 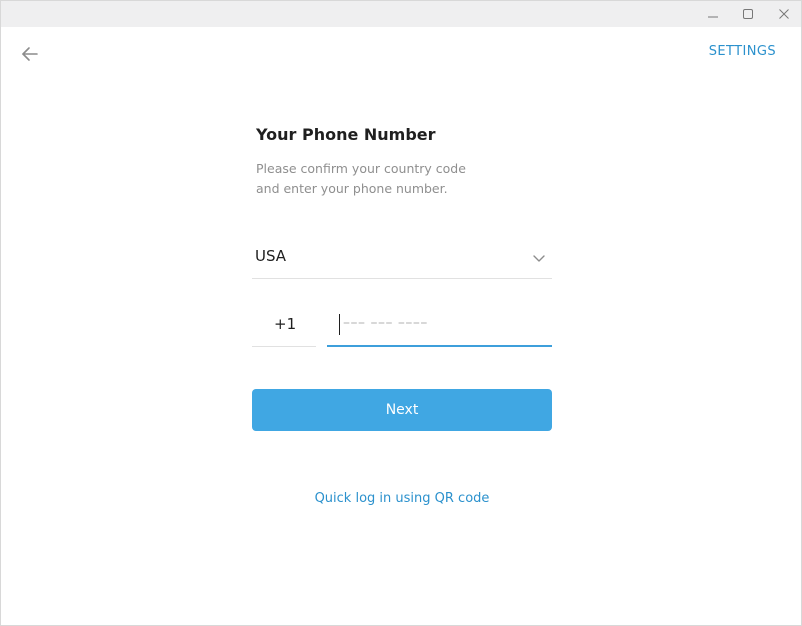 What do you see at coordinates (346, 134) in the screenshot?
I see `page-title: Your Phone Number` at bounding box center [346, 134].